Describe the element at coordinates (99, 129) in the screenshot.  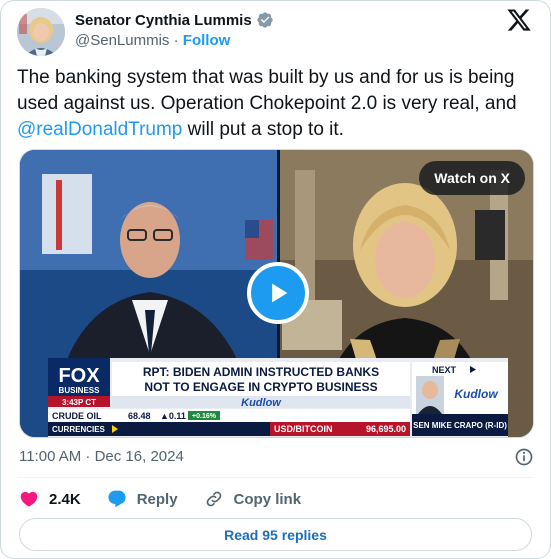
I see `mention-link: @realDonaldTrump` at that location.